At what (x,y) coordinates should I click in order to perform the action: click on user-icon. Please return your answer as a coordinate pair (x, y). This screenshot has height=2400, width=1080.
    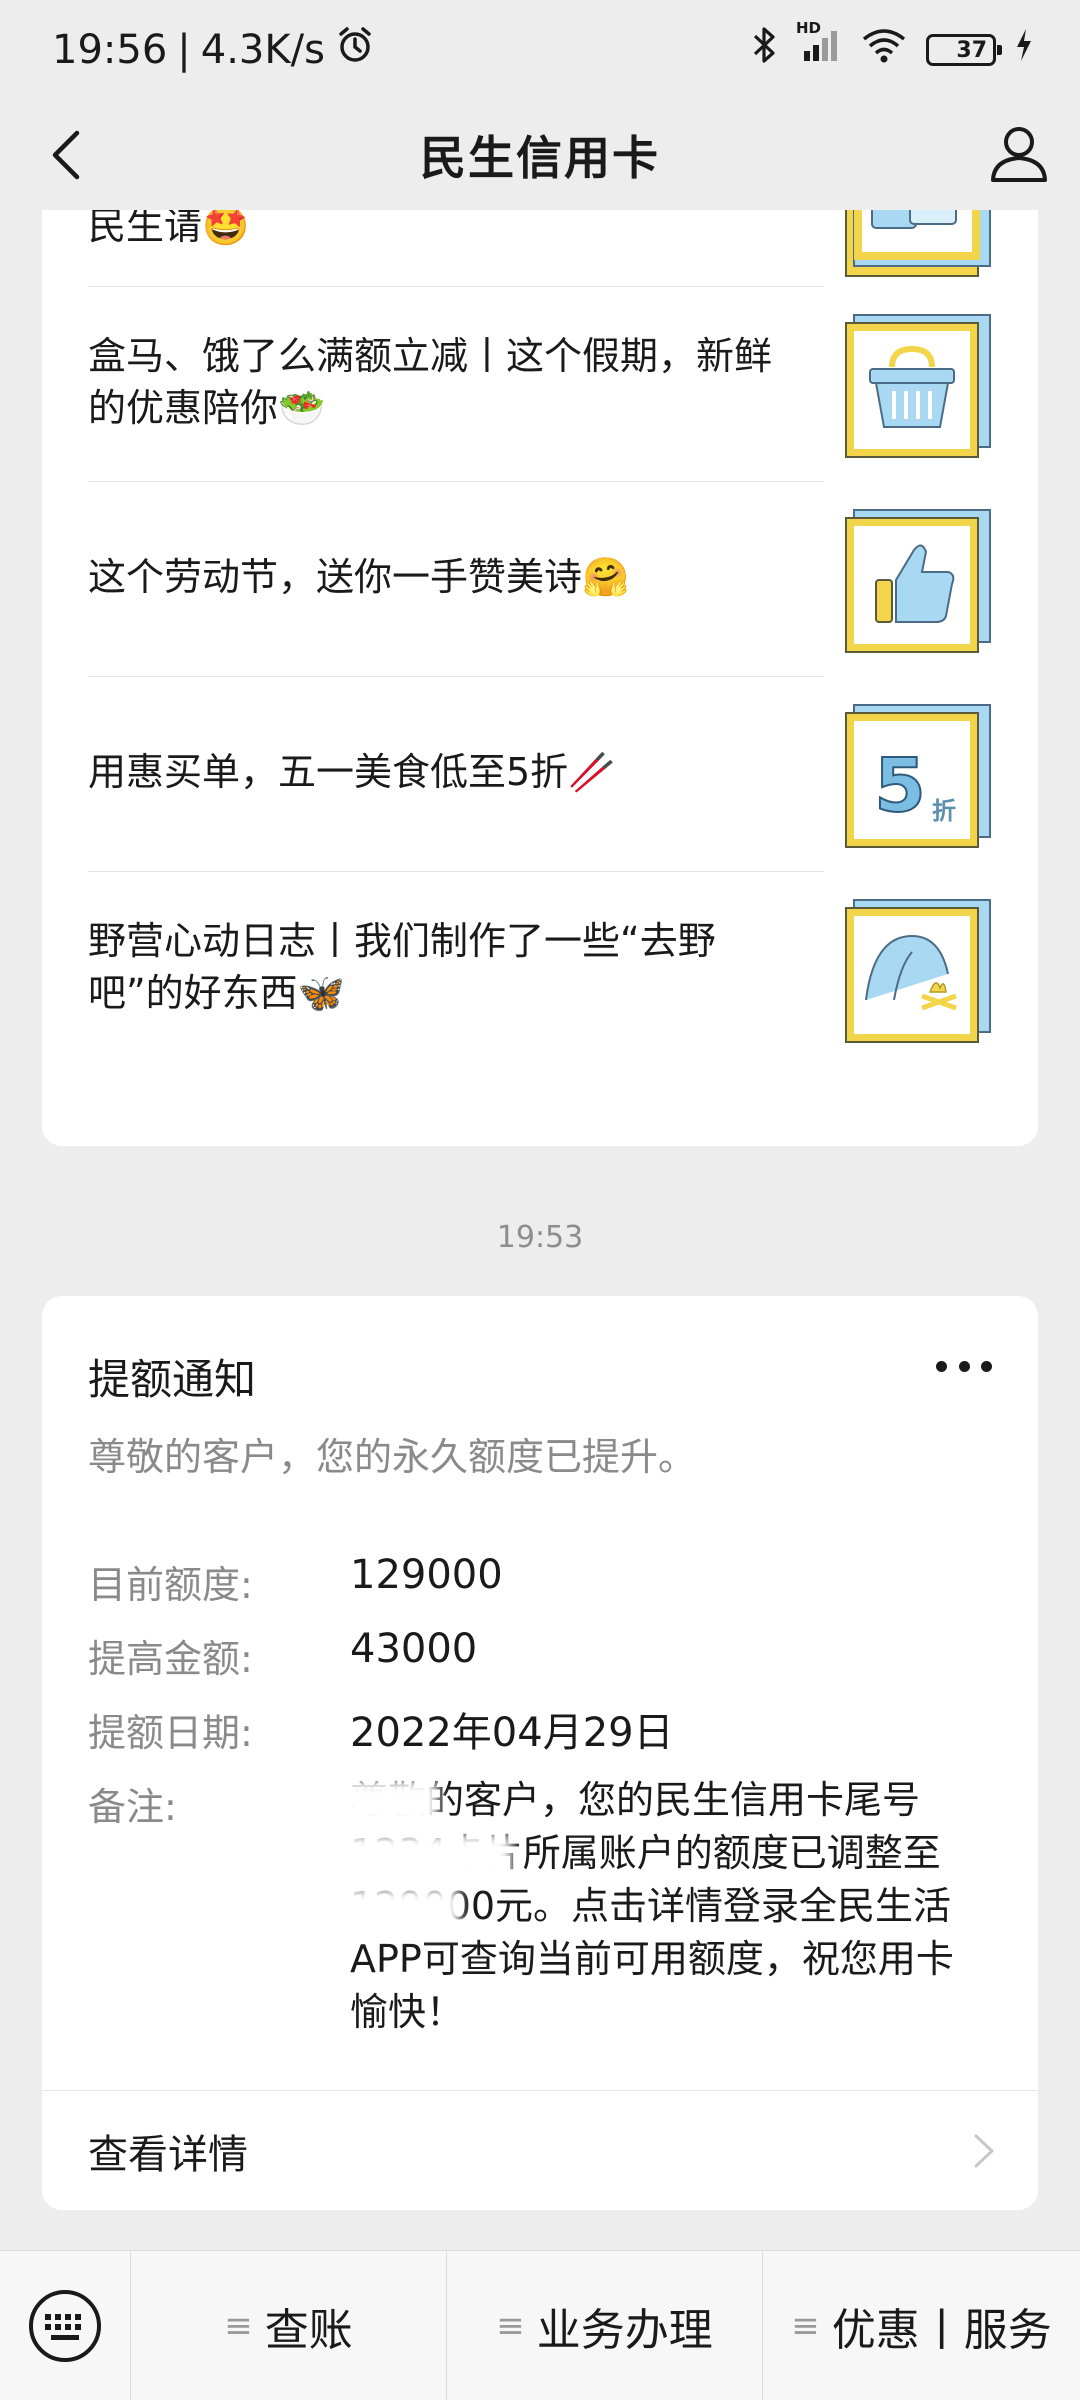
    Looking at the image, I should click on (1019, 154).